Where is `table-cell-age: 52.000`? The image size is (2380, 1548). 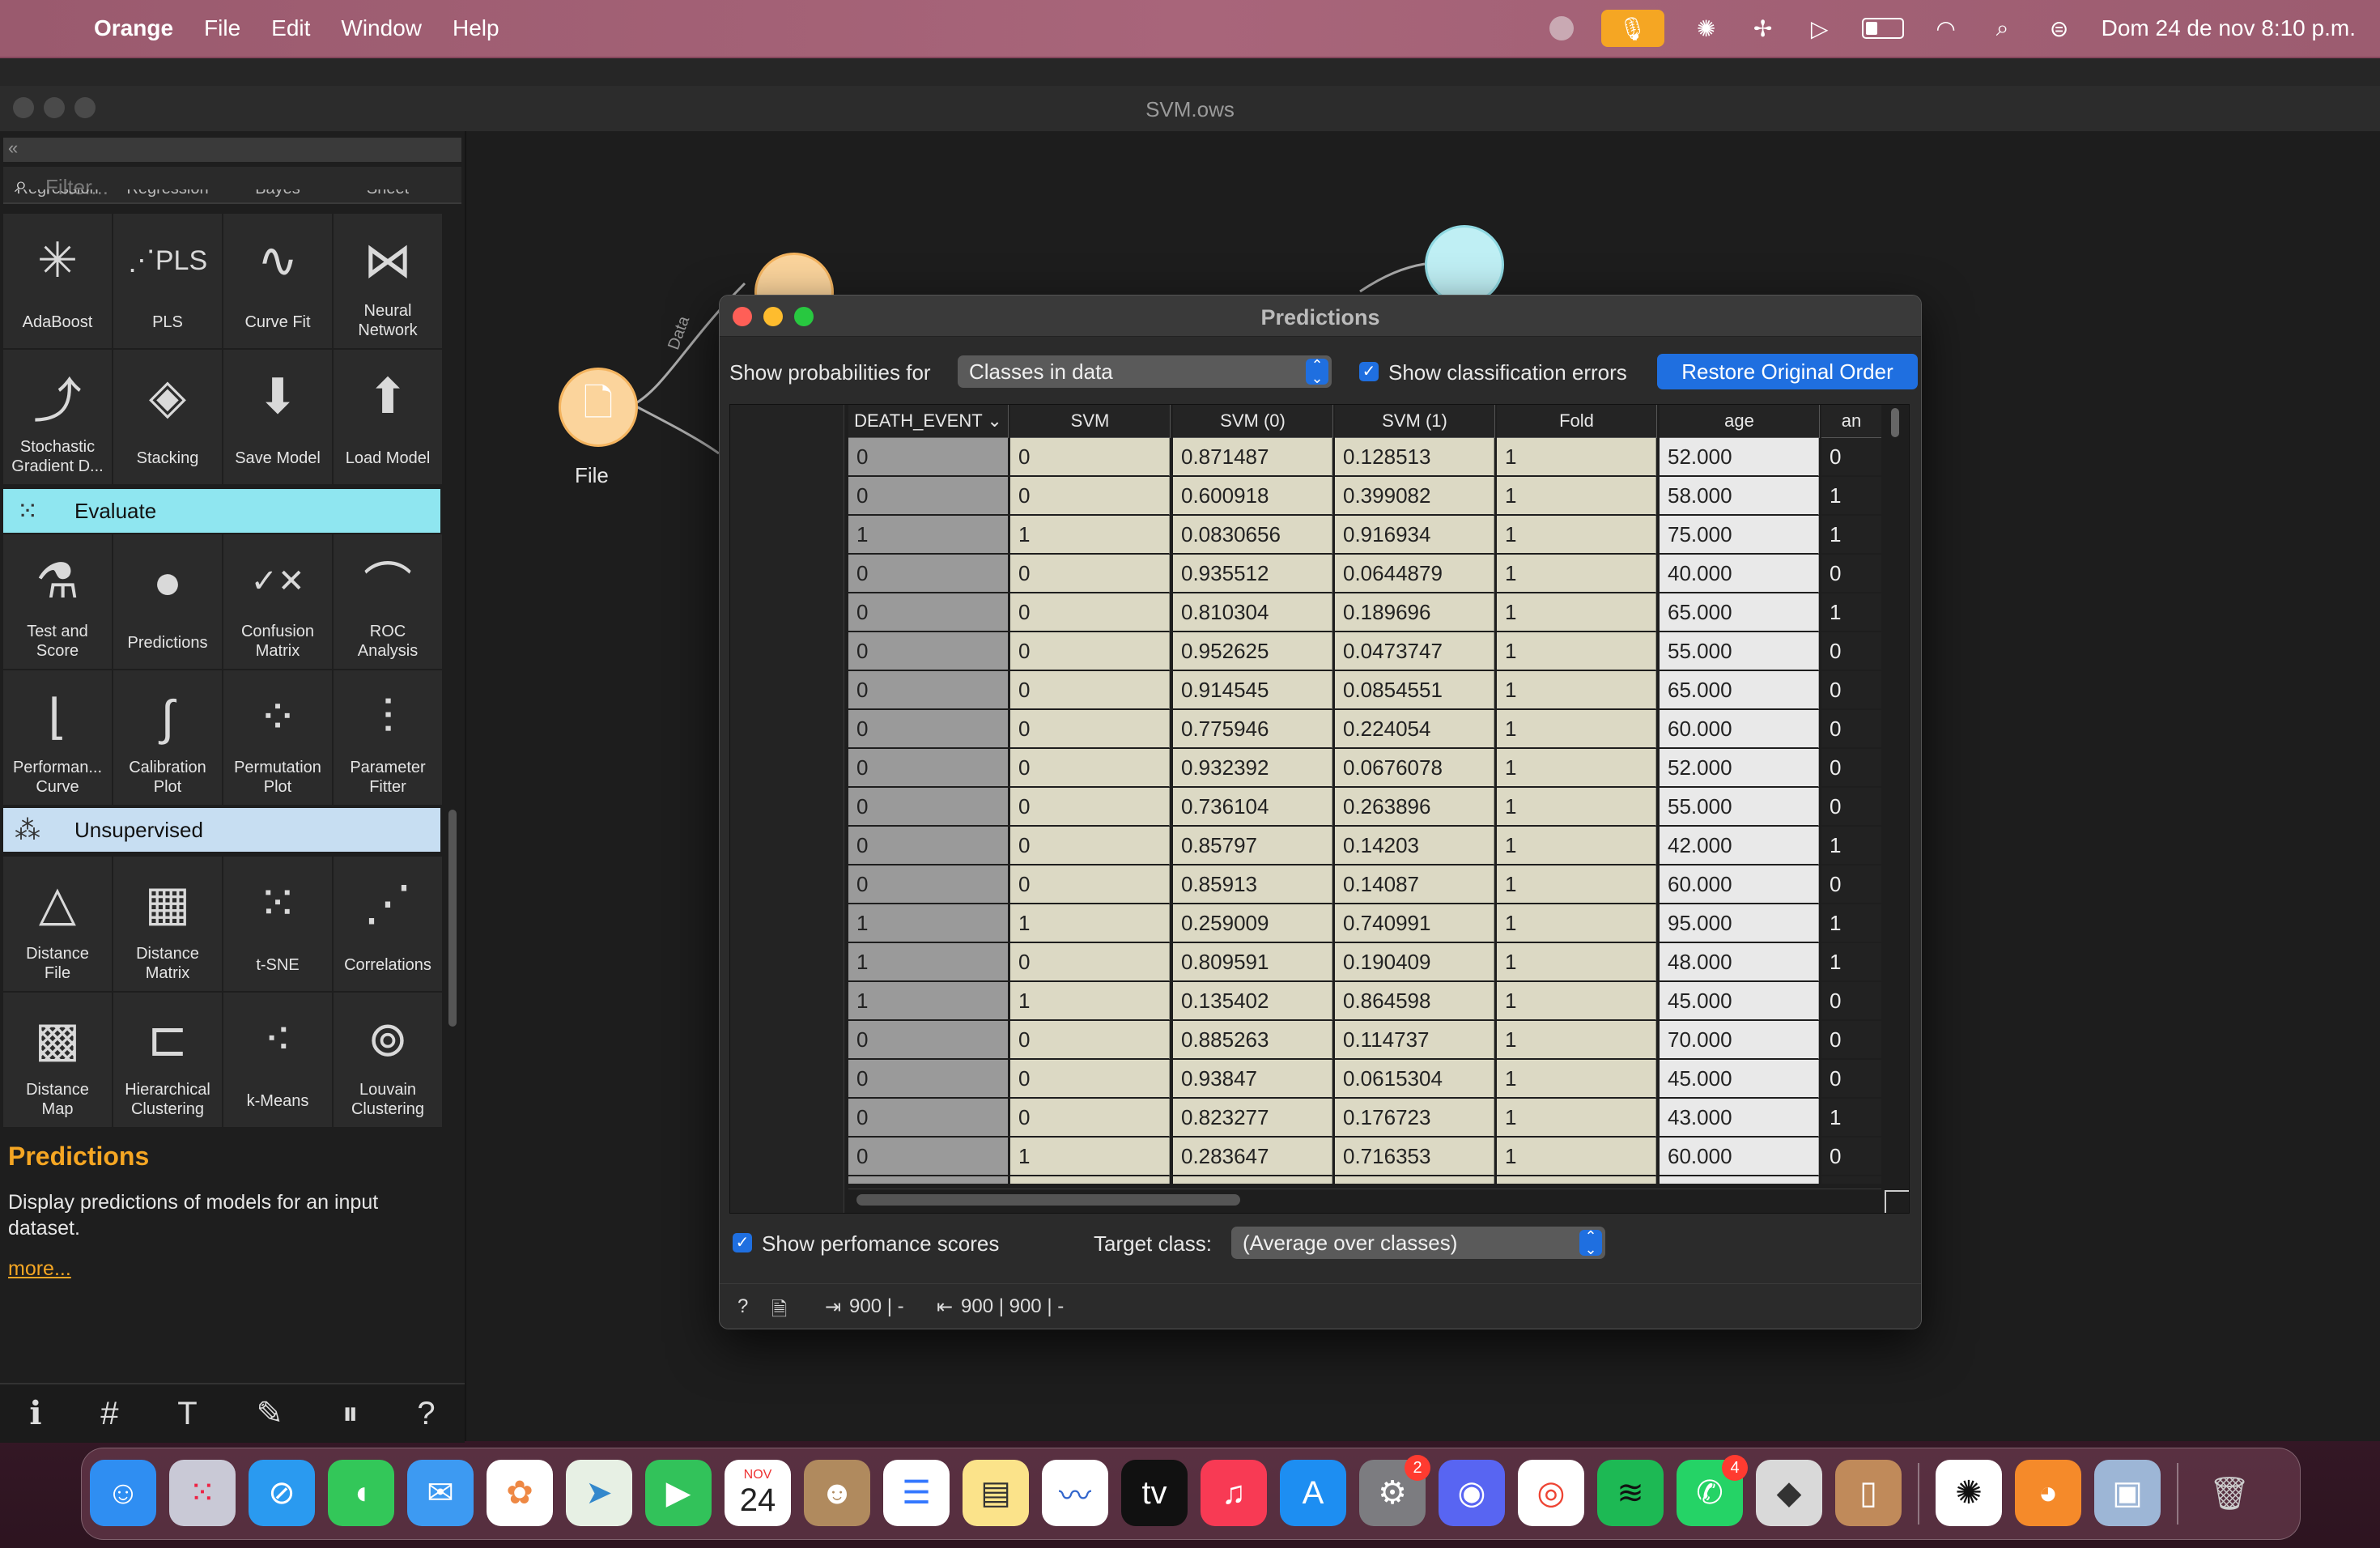
table-cell-age: 52.000 is located at coordinates (1740, 457).